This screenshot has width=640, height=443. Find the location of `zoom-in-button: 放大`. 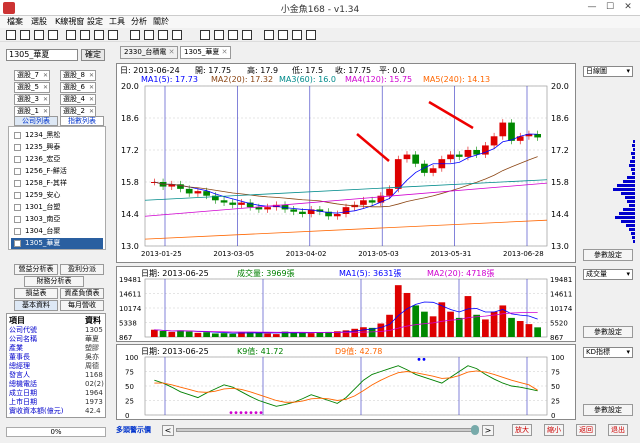

zoom-in-button: 放大 is located at coordinates (522, 430).